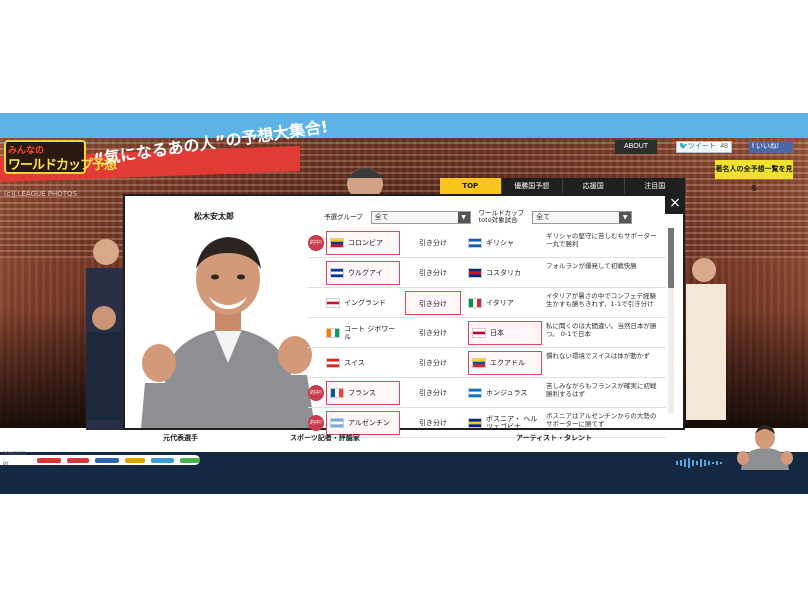 The image size is (808, 606). Describe the element at coordinates (365, 243) in the screenshot. I see `home-team-name: コロンビア` at that location.